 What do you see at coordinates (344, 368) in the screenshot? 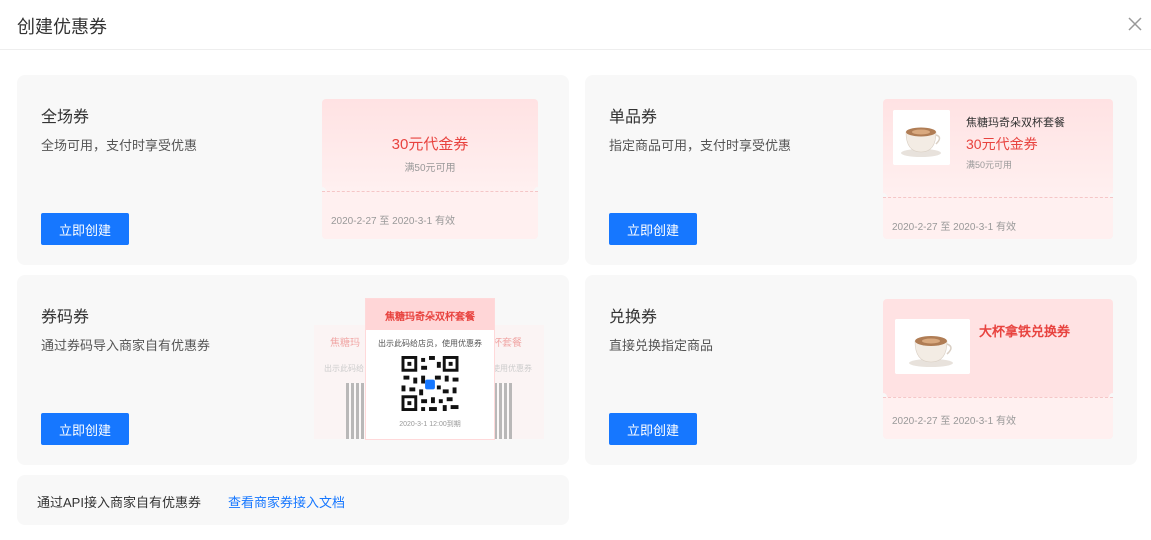
I see `coupon-instruction: 出示此码给` at bounding box center [344, 368].